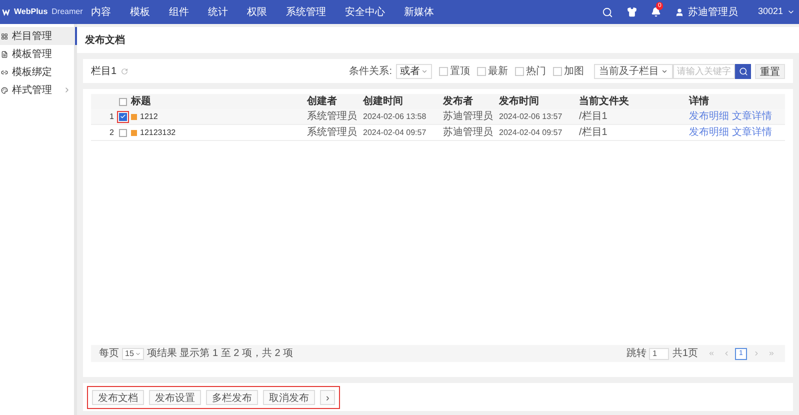 The width and height of the screenshot is (799, 415). I want to click on total-pages: 共1页, so click(685, 353).